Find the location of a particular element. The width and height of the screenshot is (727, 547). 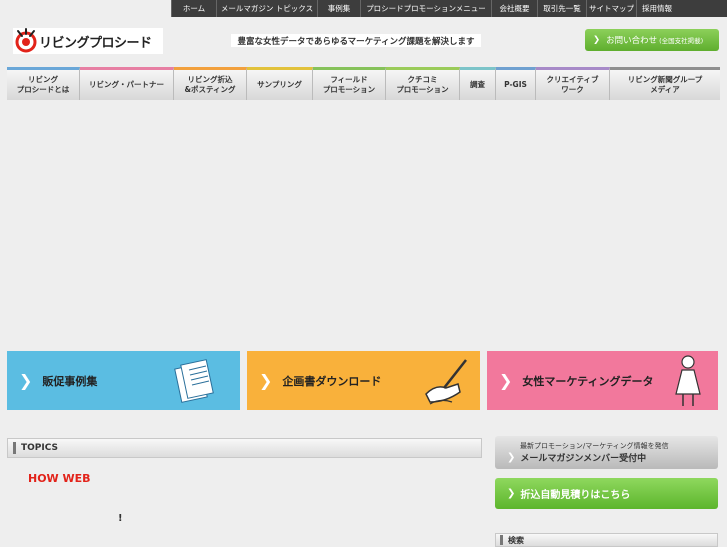

topics-item: HOW WEB is located at coordinates (59, 478).